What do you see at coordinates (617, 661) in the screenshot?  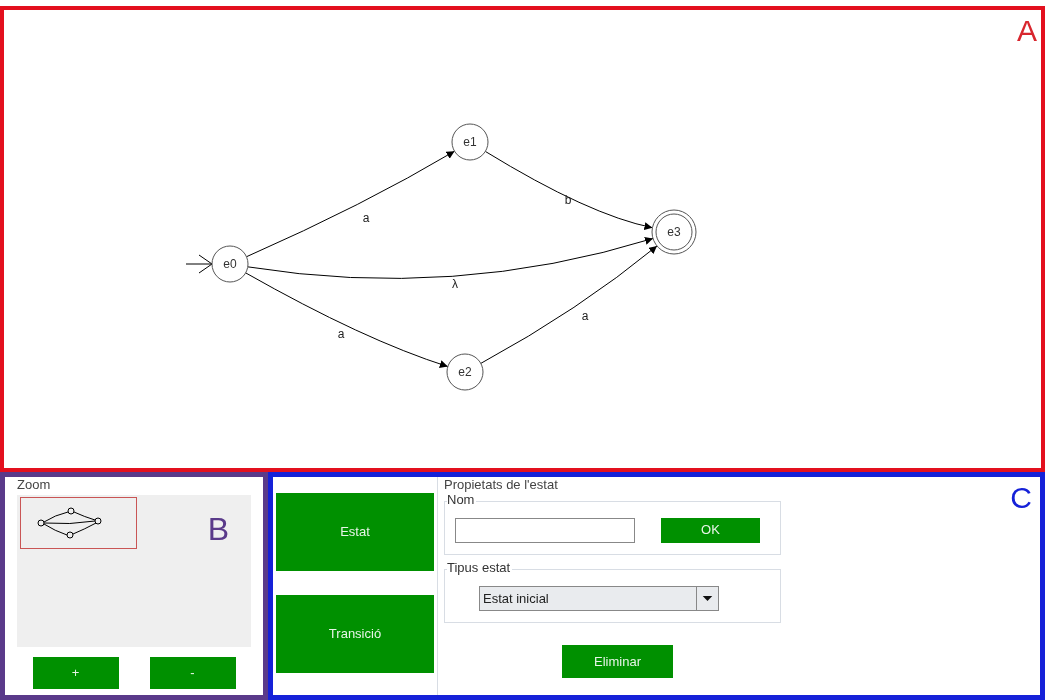 I see `delete-button: Eliminar` at bounding box center [617, 661].